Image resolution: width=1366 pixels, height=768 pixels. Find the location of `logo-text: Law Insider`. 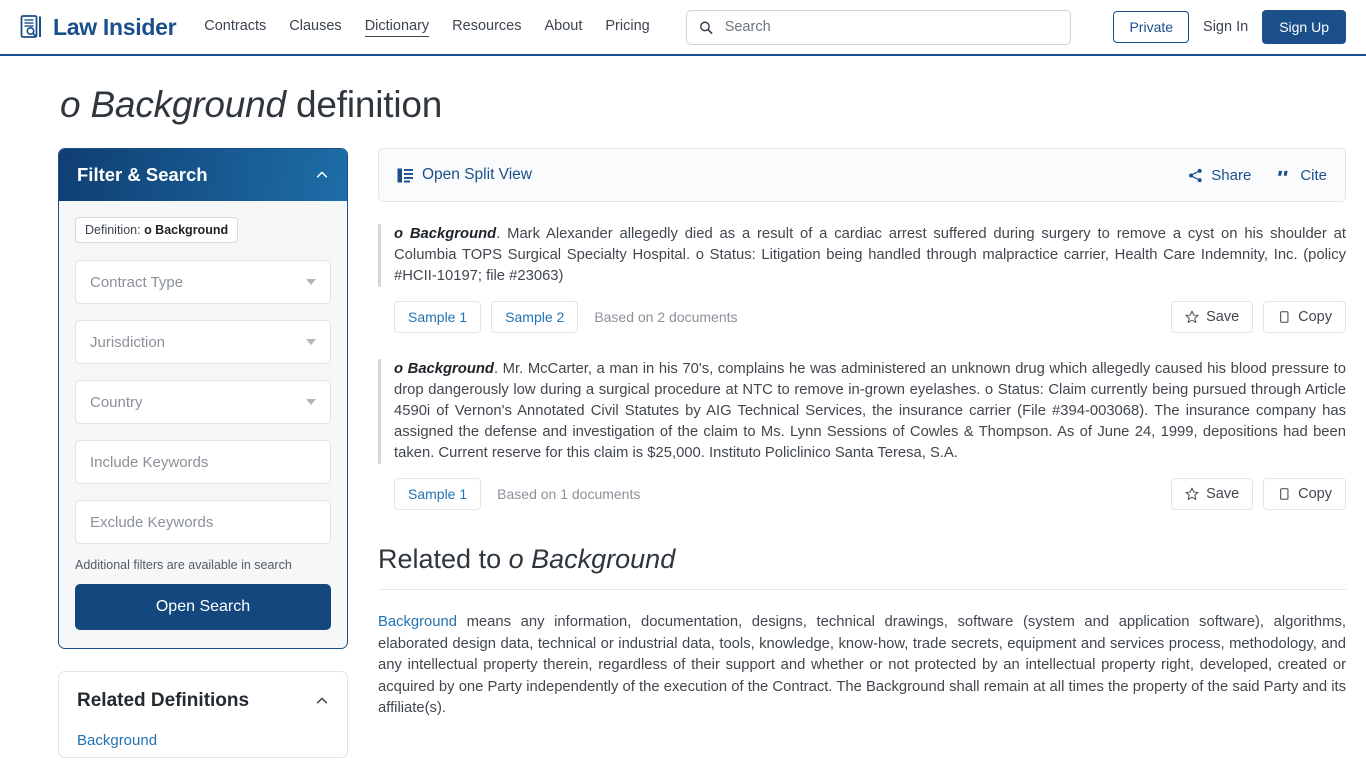

logo-text: Law Insider is located at coordinates (115, 26).